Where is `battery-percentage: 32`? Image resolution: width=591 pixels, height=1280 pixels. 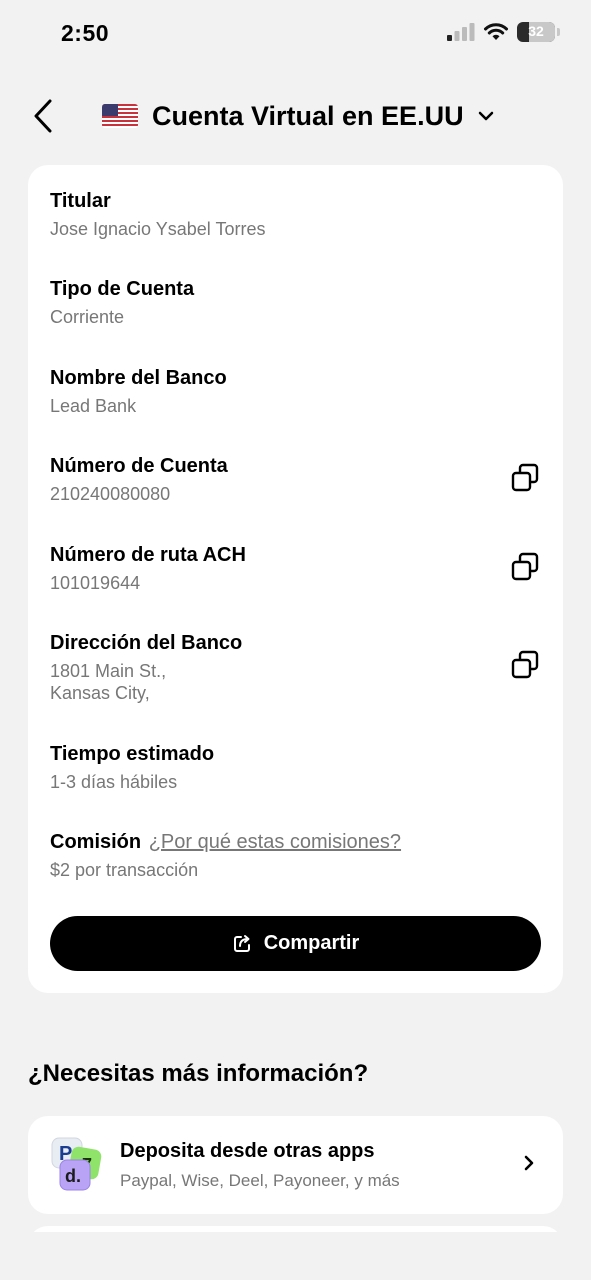
battery-percentage: 32 is located at coordinates (536, 31).